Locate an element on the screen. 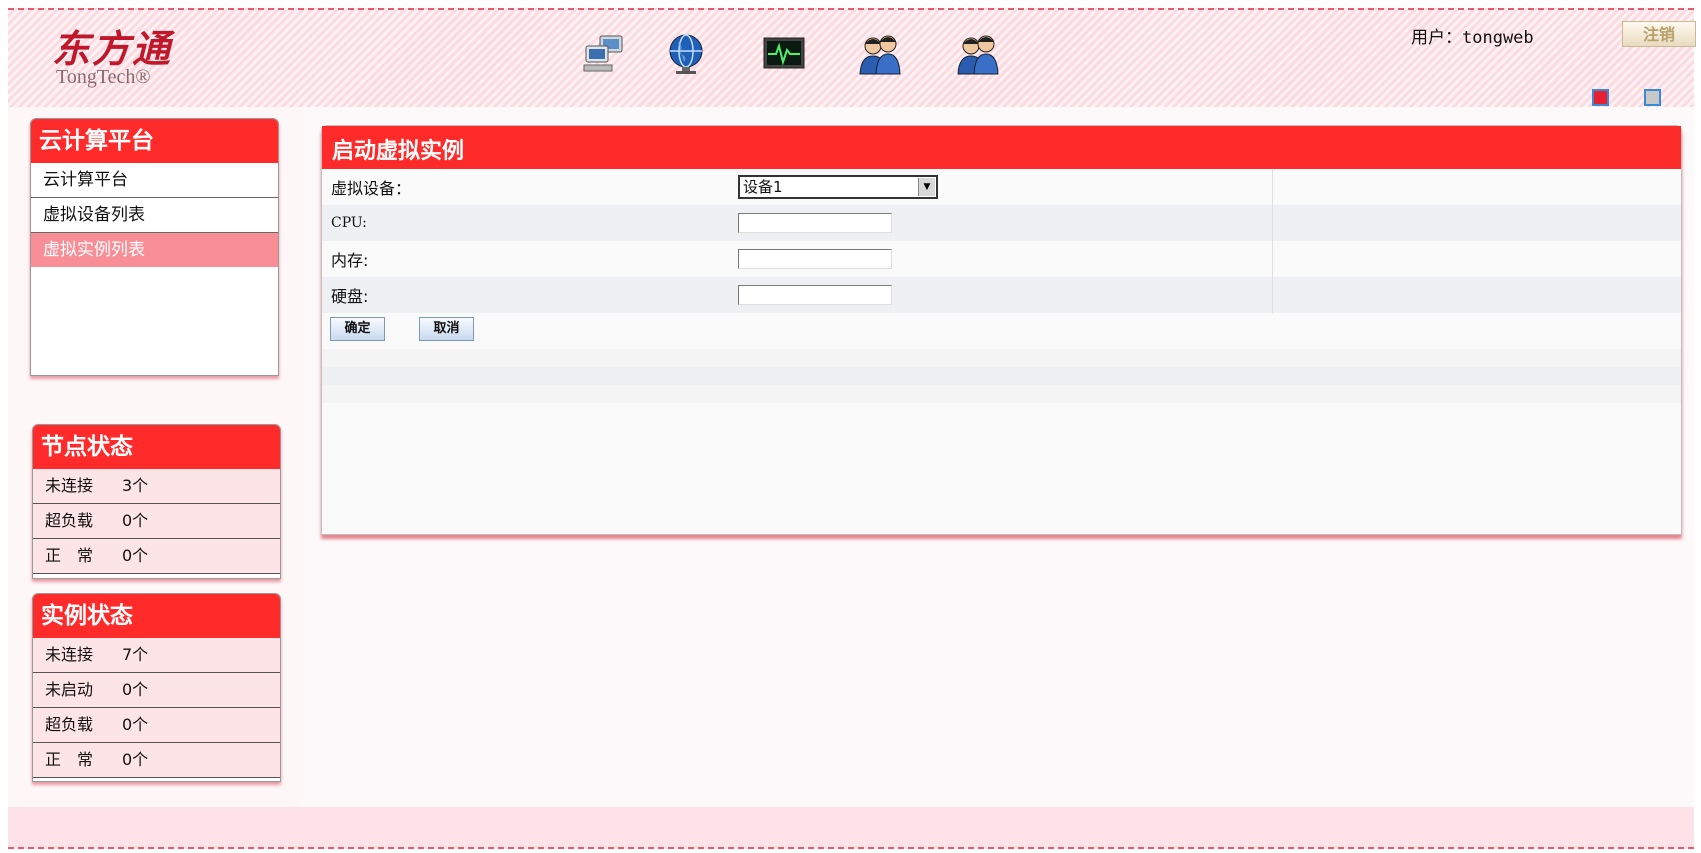  page-title: 启动虚拟实例 is located at coordinates (1001, 147).